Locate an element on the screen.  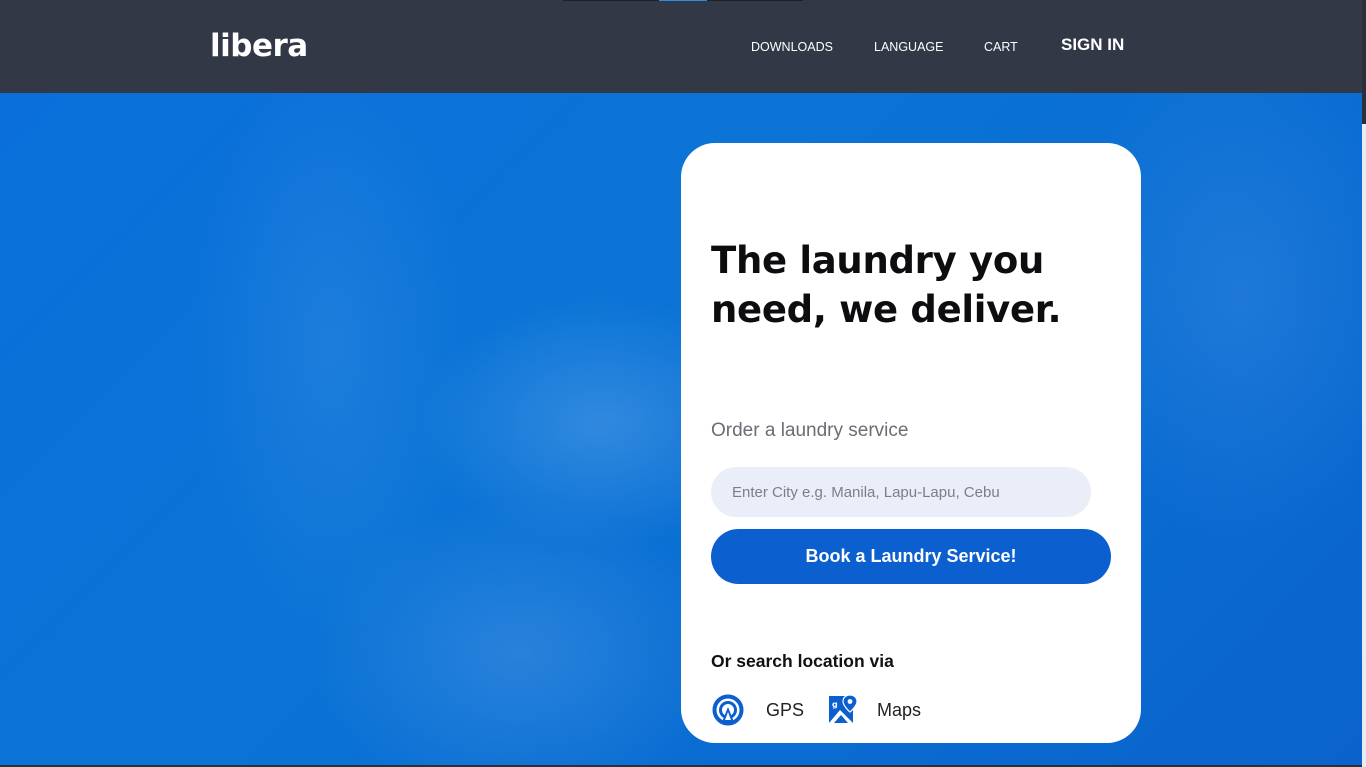
maps-icon: g is located at coordinates (843, 709).